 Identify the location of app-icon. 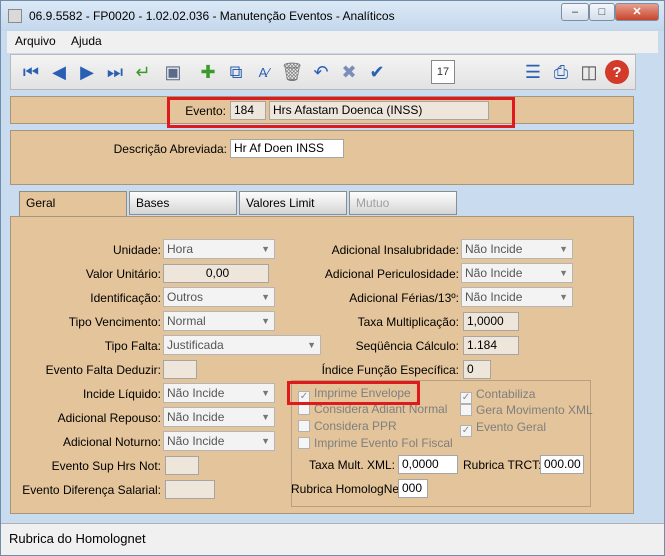
(15, 16).